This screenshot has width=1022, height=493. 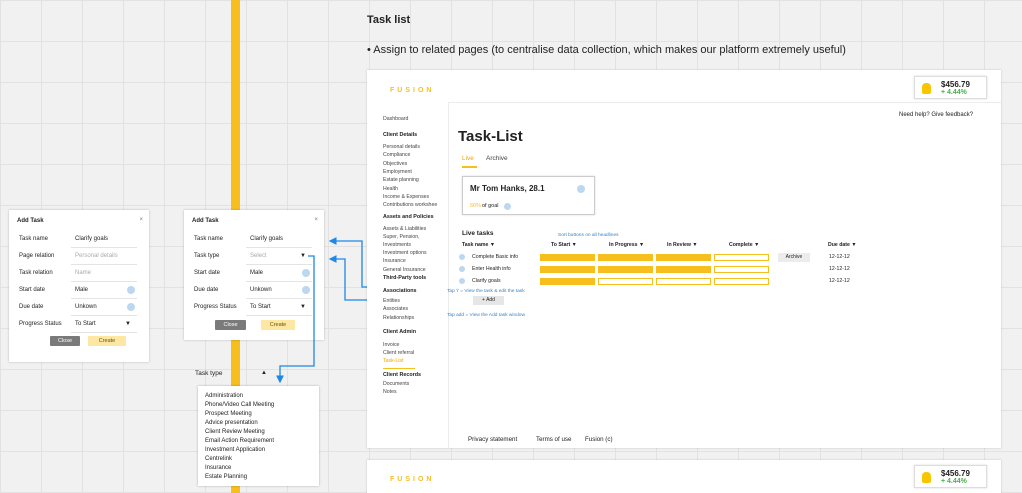 I want to click on footer-privacy-link: Privacy statement, so click(x=492, y=439).